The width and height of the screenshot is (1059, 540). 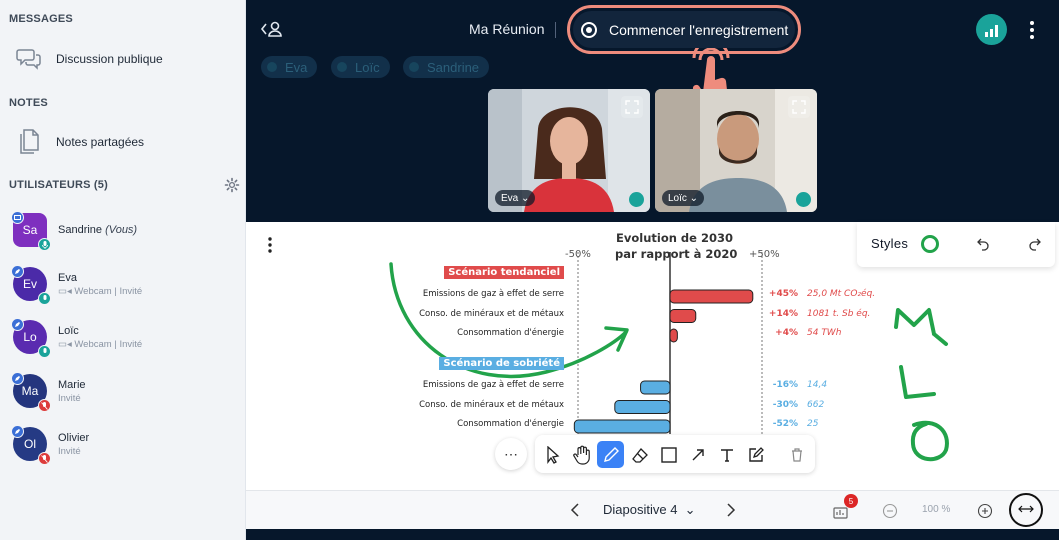 I want to click on styles-label: Styles, so click(x=889, y=243).